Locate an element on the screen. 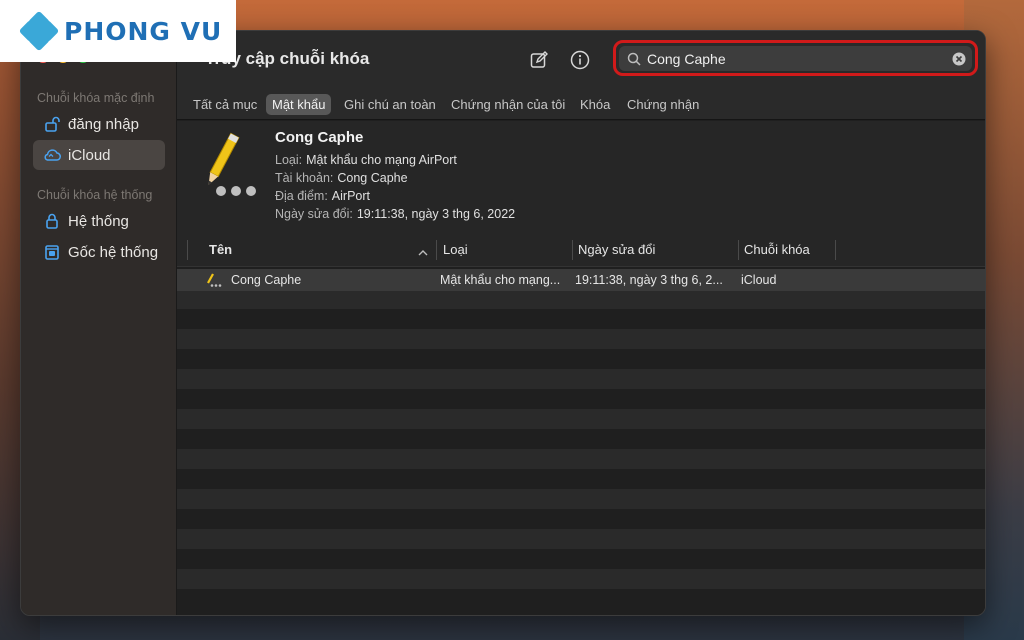 Image resolution: width=1024 pixels, height=640 pixels. unlock-icon is located at coordinates (52, 124).